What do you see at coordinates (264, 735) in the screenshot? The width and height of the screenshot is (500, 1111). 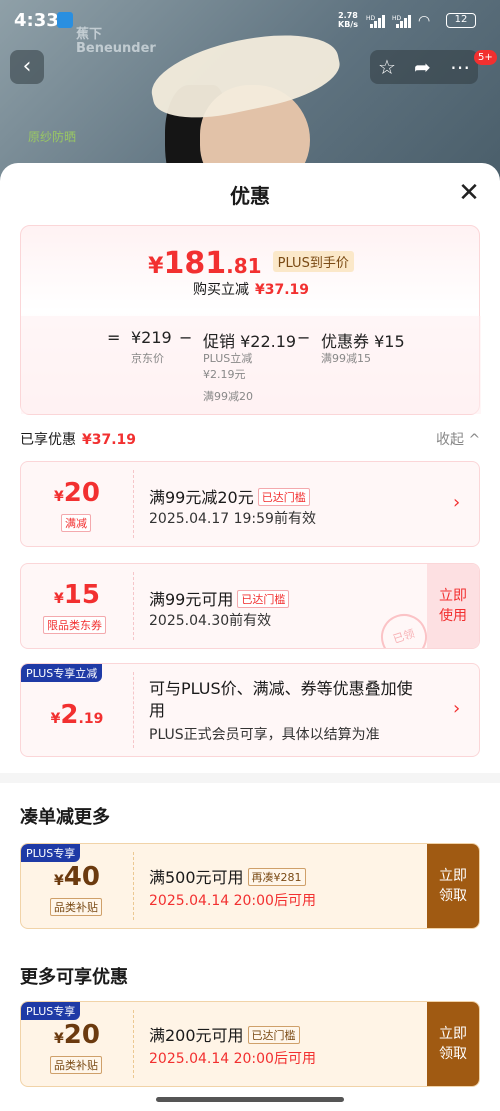 I see `coupon-description: PLUS正式会员可享，具体以结算为准` at bounding box center [264, 735].